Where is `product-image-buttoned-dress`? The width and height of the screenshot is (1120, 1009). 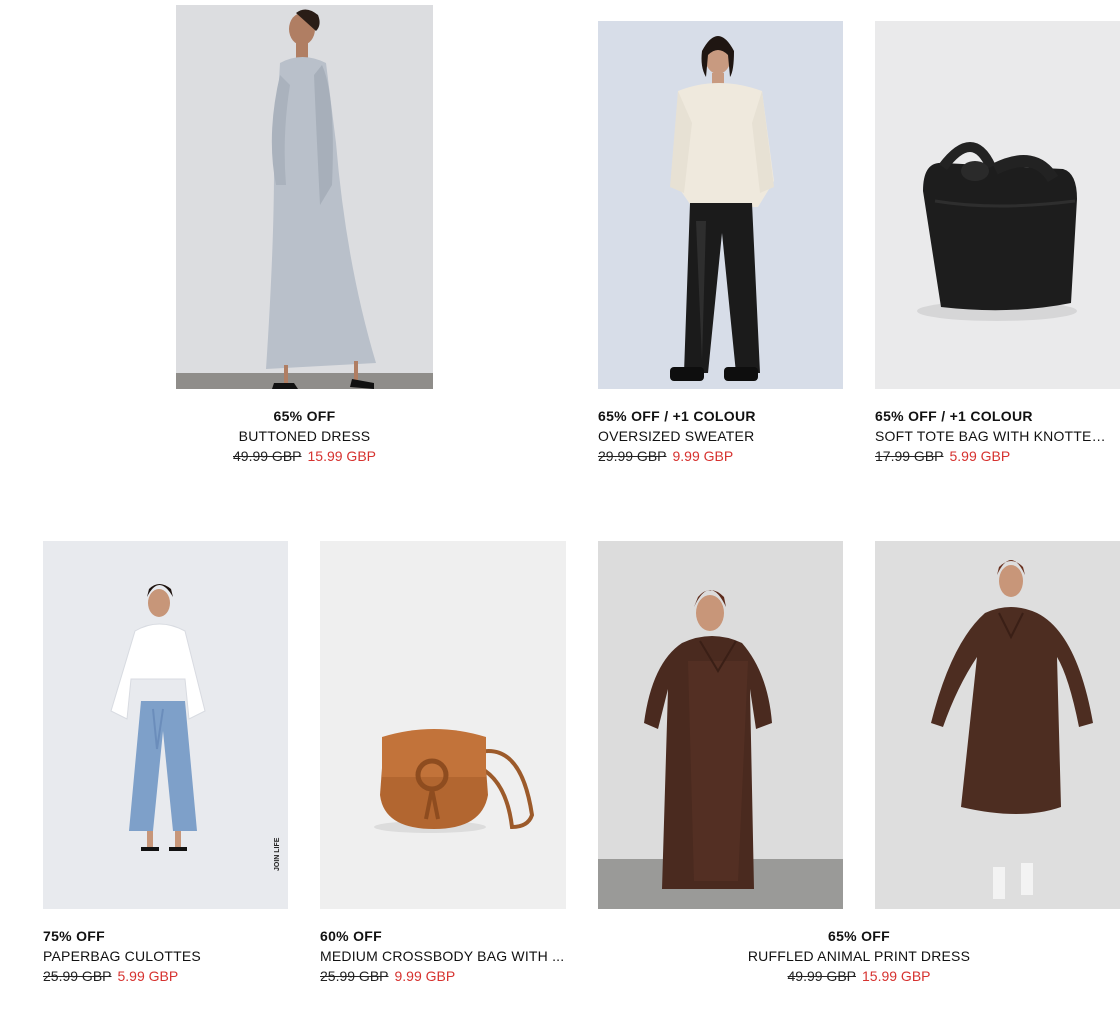
product-image-buttoned-dress is located at coordinates (304, 197).